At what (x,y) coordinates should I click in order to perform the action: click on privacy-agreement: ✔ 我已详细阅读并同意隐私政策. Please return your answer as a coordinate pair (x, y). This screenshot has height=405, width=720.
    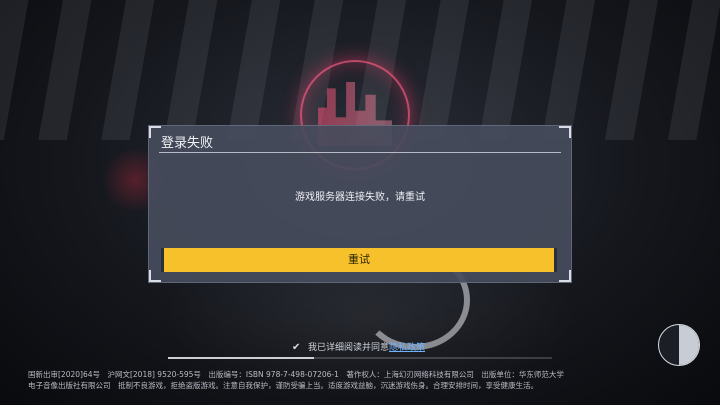
    Looking at the image, I should click on (358, 346).